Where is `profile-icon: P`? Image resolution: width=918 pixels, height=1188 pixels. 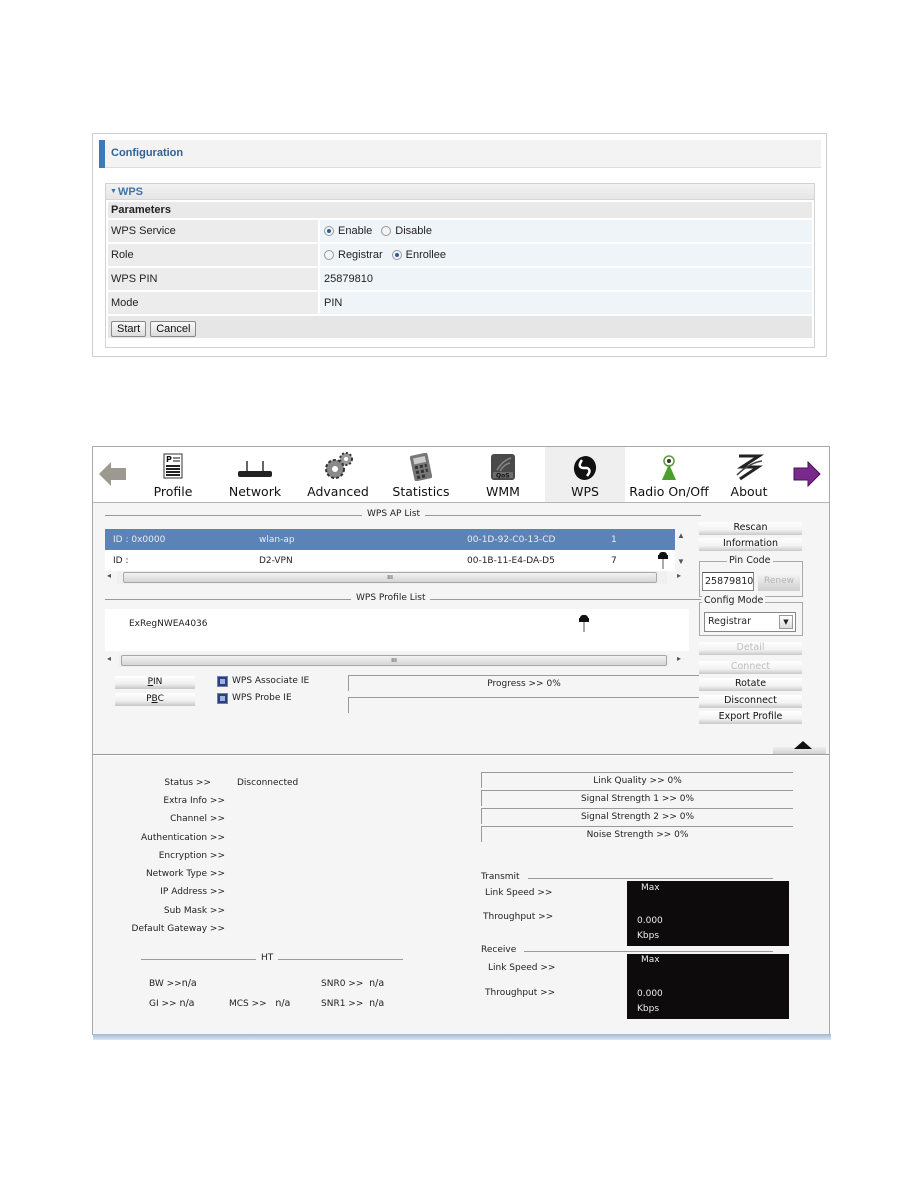
profile-icon: P is located at coordinates (173, 467).